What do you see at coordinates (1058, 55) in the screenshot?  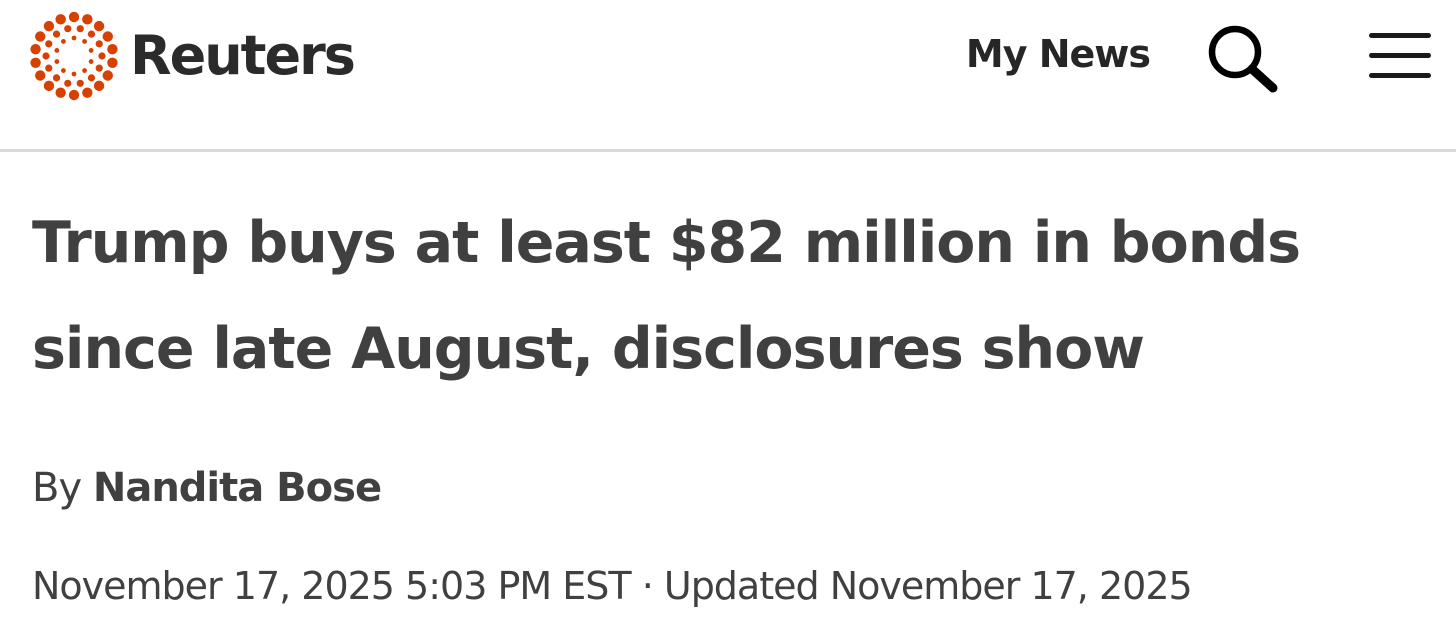 I see `my-news-link: My News` at bounding box center [1058, 55].